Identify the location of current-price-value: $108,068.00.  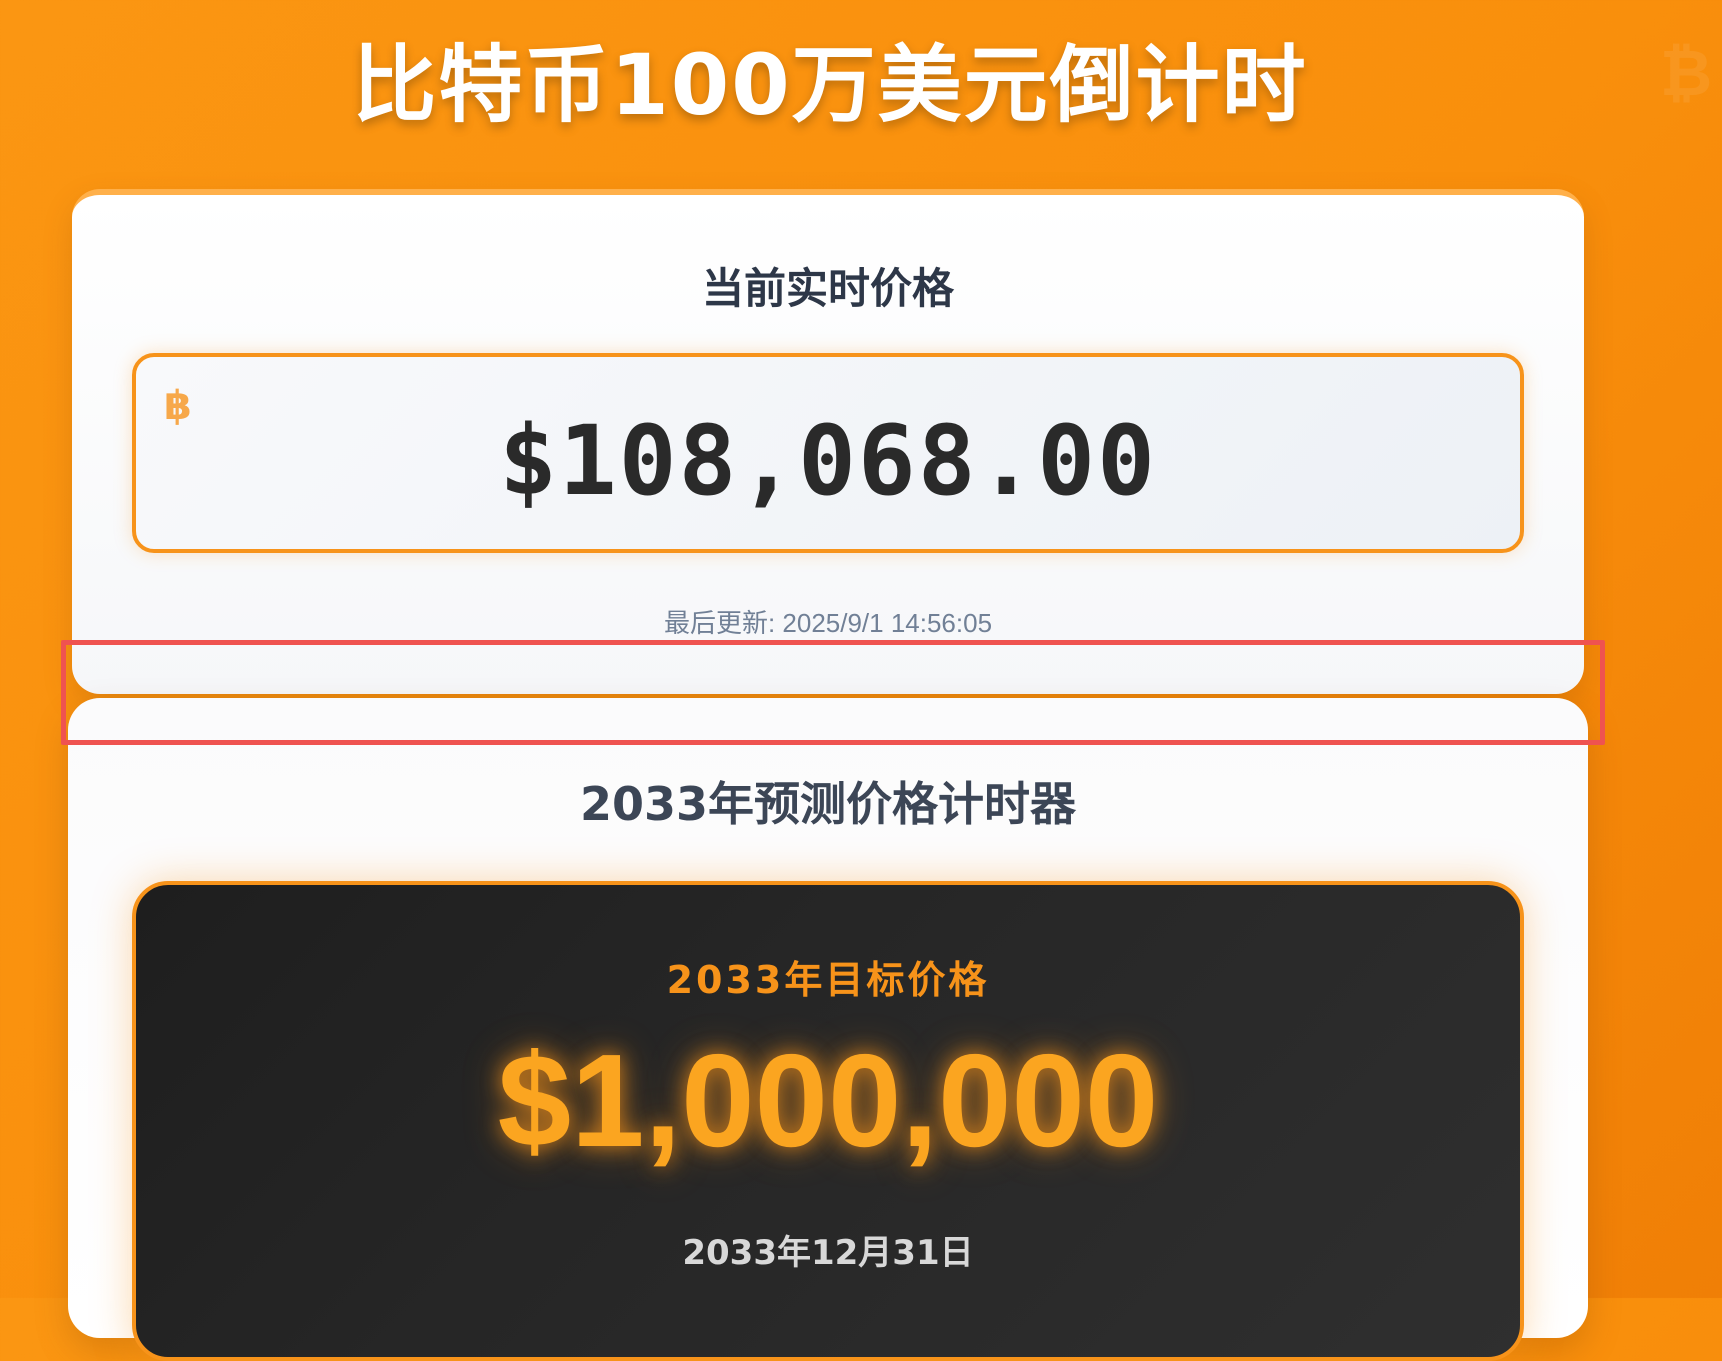
(828, 461).